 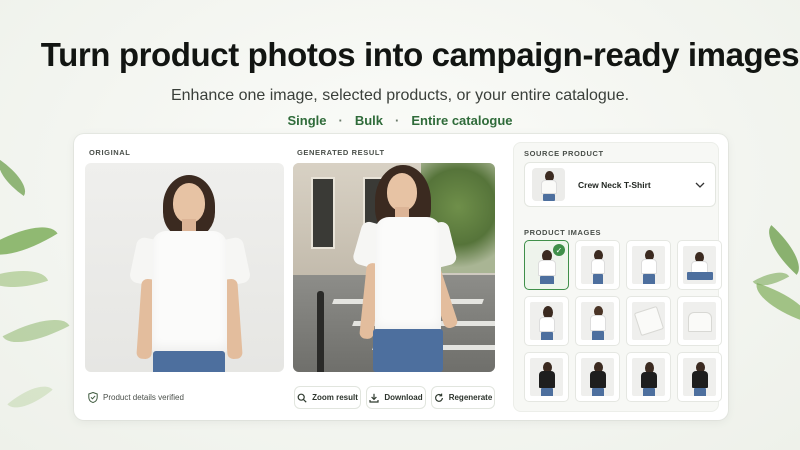 What do you see at coordinates (302, 398) in the screenshot?
I see `search-icon` at bounding box center [302, 398].